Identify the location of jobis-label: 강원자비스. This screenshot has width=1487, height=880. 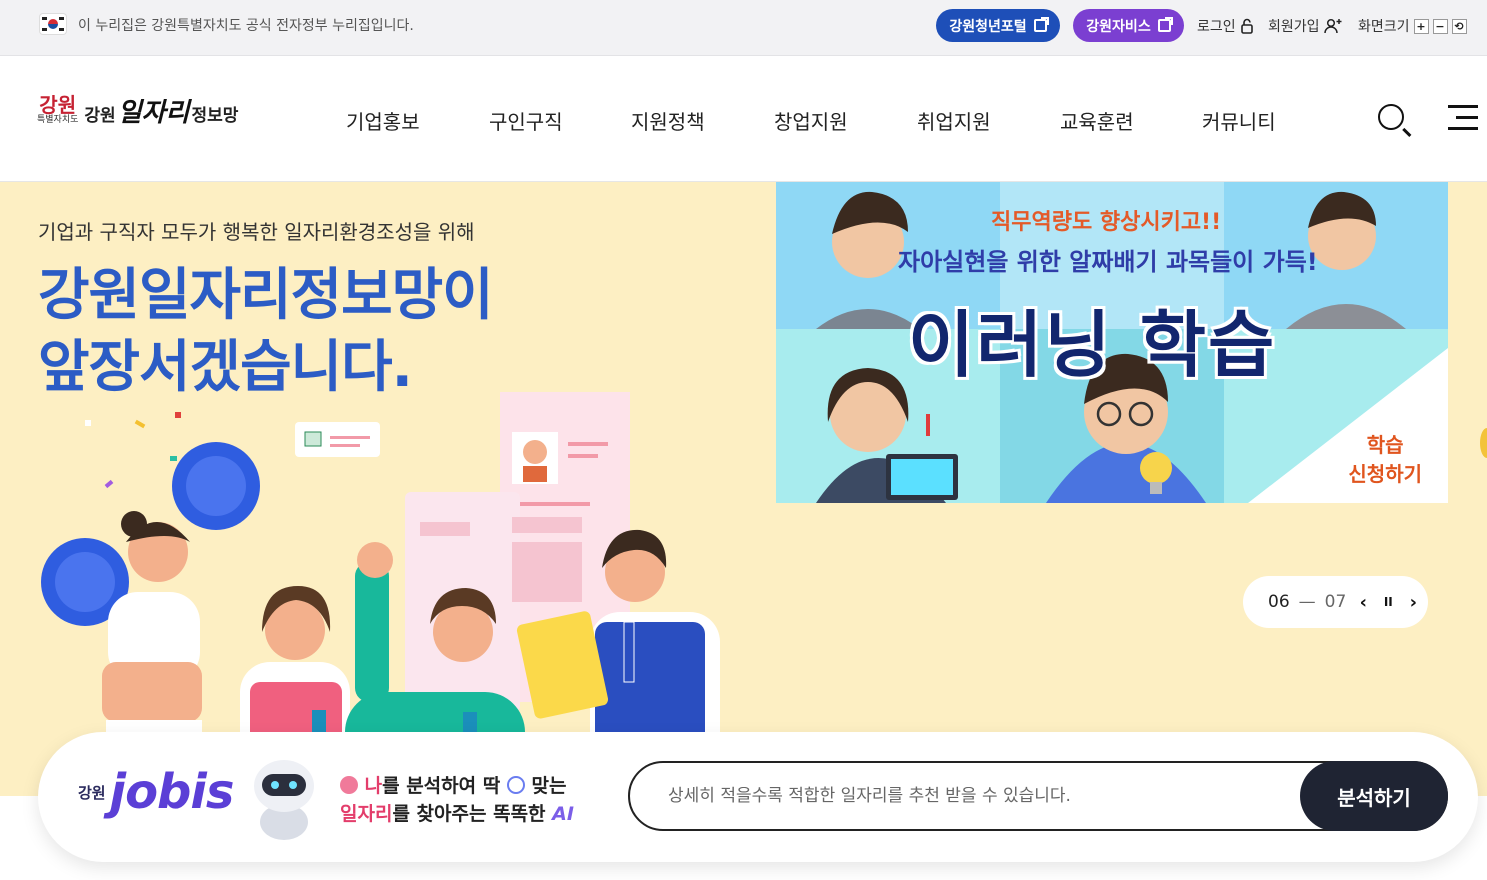
(1118, 26).